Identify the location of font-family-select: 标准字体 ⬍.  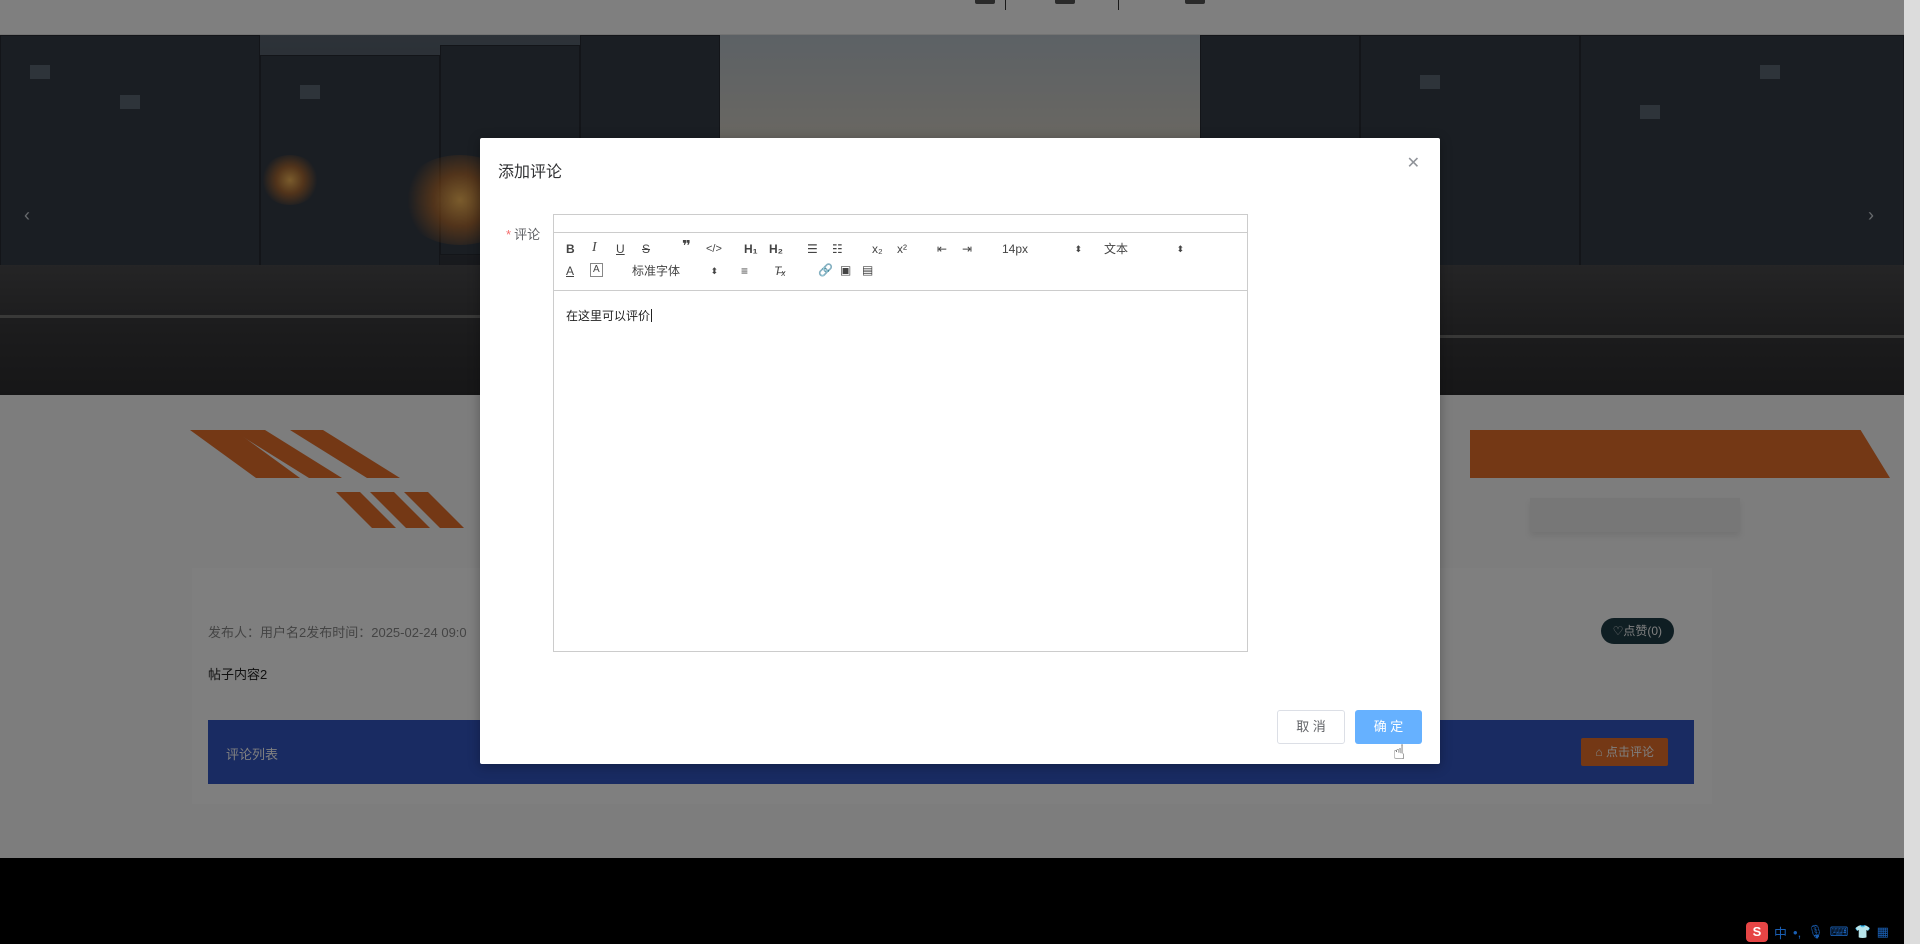
(675, 272).